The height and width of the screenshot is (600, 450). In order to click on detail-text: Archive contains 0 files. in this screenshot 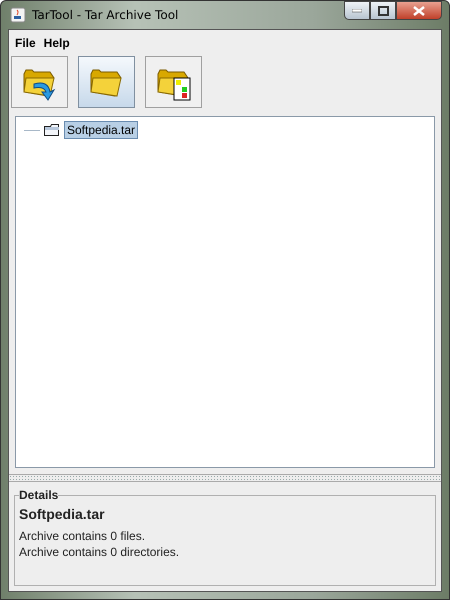, I will do `click(82, 536)`.